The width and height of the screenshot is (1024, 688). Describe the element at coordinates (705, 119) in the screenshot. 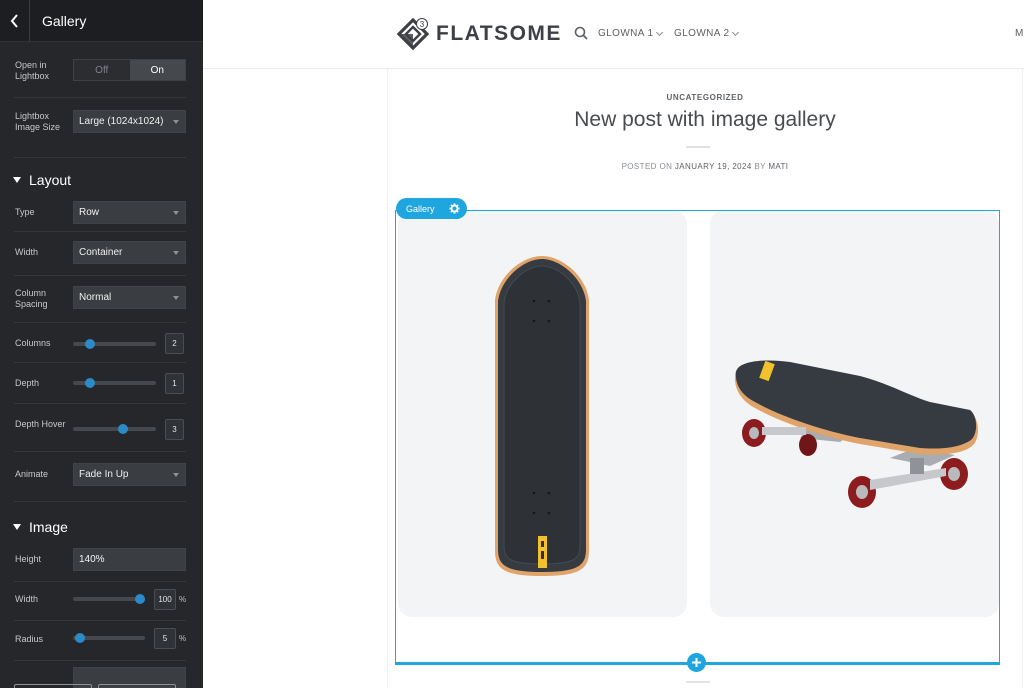

I see `post-title: New post with image gallery` at that location.